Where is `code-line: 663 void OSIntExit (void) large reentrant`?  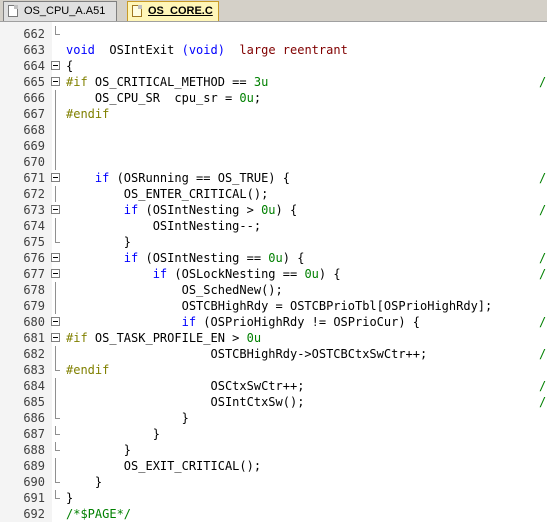
code-line: 663 void OSIntExit (void) large reentrant is located at coordinates (273, 50).